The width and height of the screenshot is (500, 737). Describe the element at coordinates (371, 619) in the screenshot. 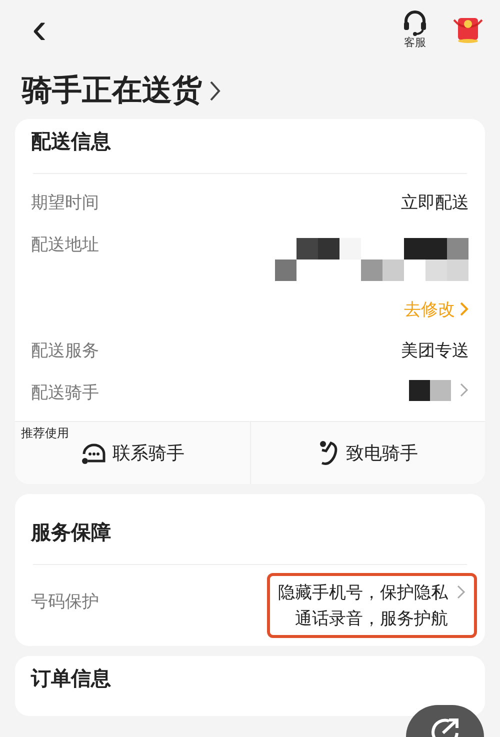

I see `field-value: 通话录音，服务护航` at that location.